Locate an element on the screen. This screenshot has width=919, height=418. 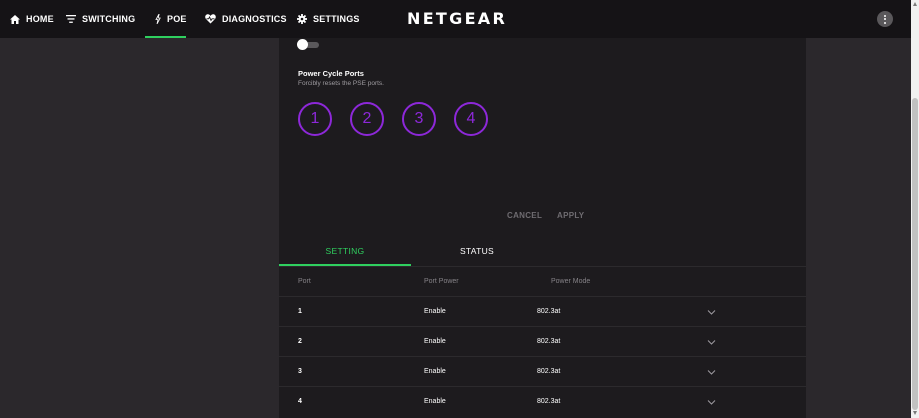
nav-settings-label: SETTINGS is located at coordinates (336, 19).